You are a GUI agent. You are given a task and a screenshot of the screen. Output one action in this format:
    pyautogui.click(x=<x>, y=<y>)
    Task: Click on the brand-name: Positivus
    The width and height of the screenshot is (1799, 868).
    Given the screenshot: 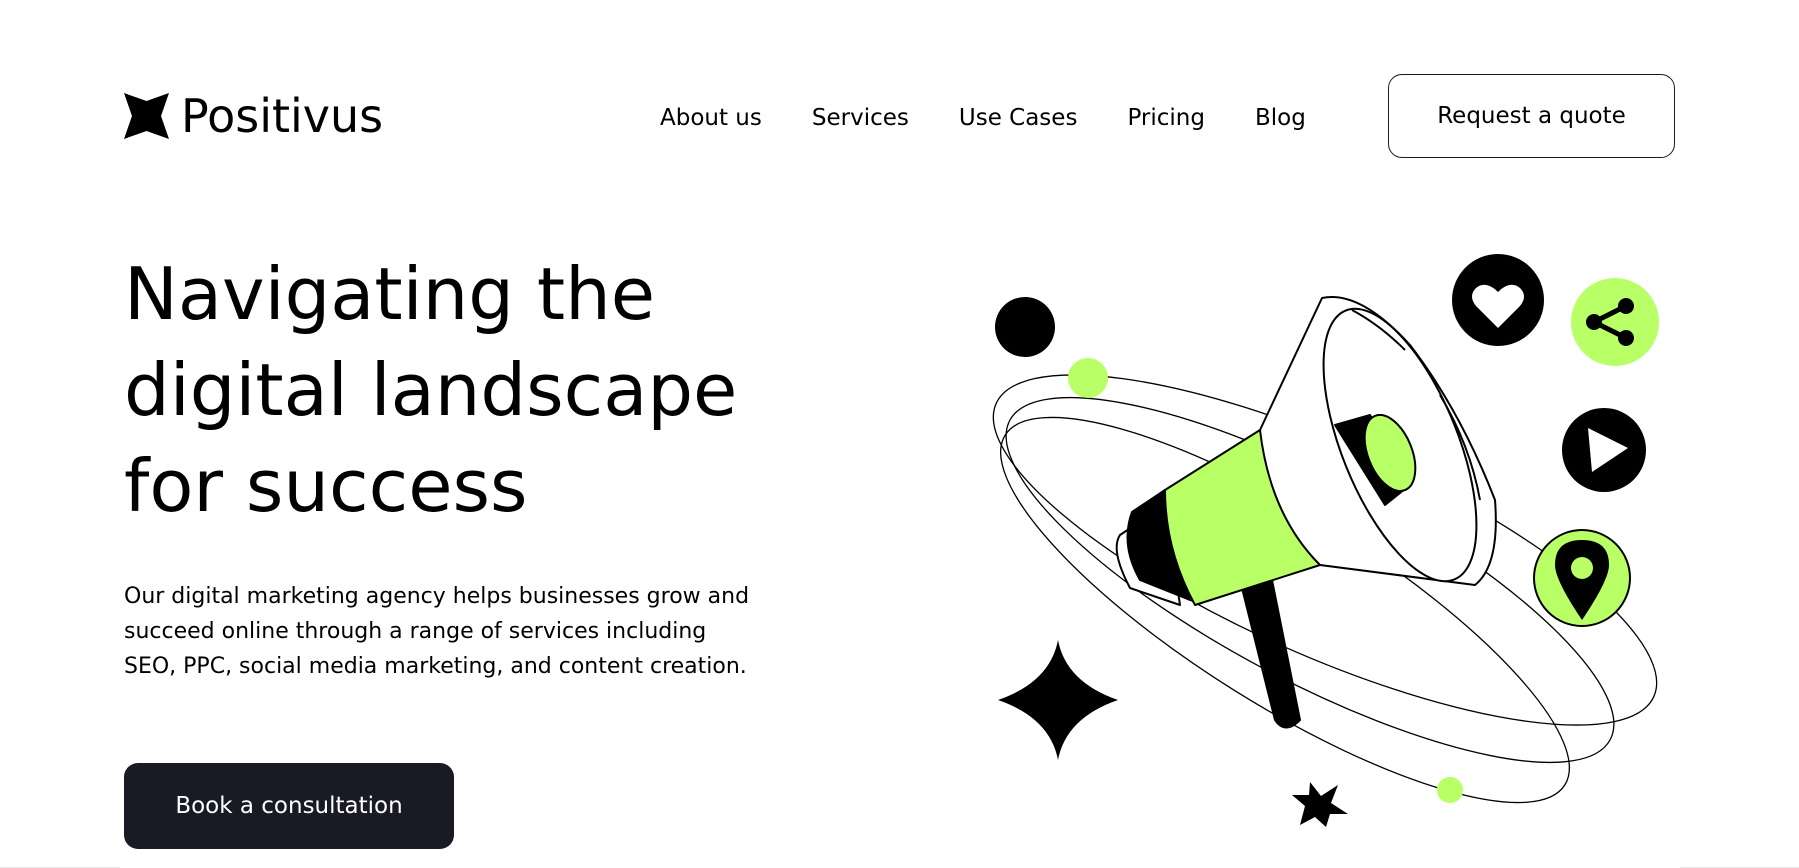 What is the action you would take?
    pyautogui.click(x=282, y=116)
    